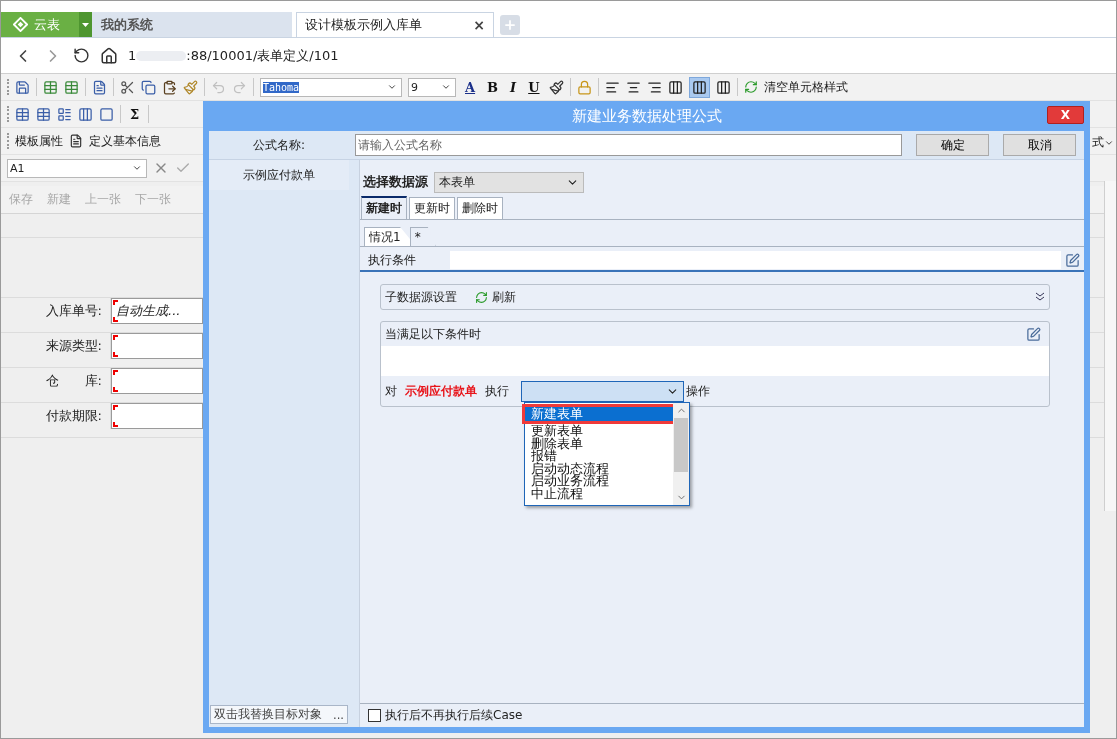 The image size is (1117, 739). What do you see at coordinates (1040, 297) in the screenshot?
I see `collapse-icon` at bounding box center [1040, 297].